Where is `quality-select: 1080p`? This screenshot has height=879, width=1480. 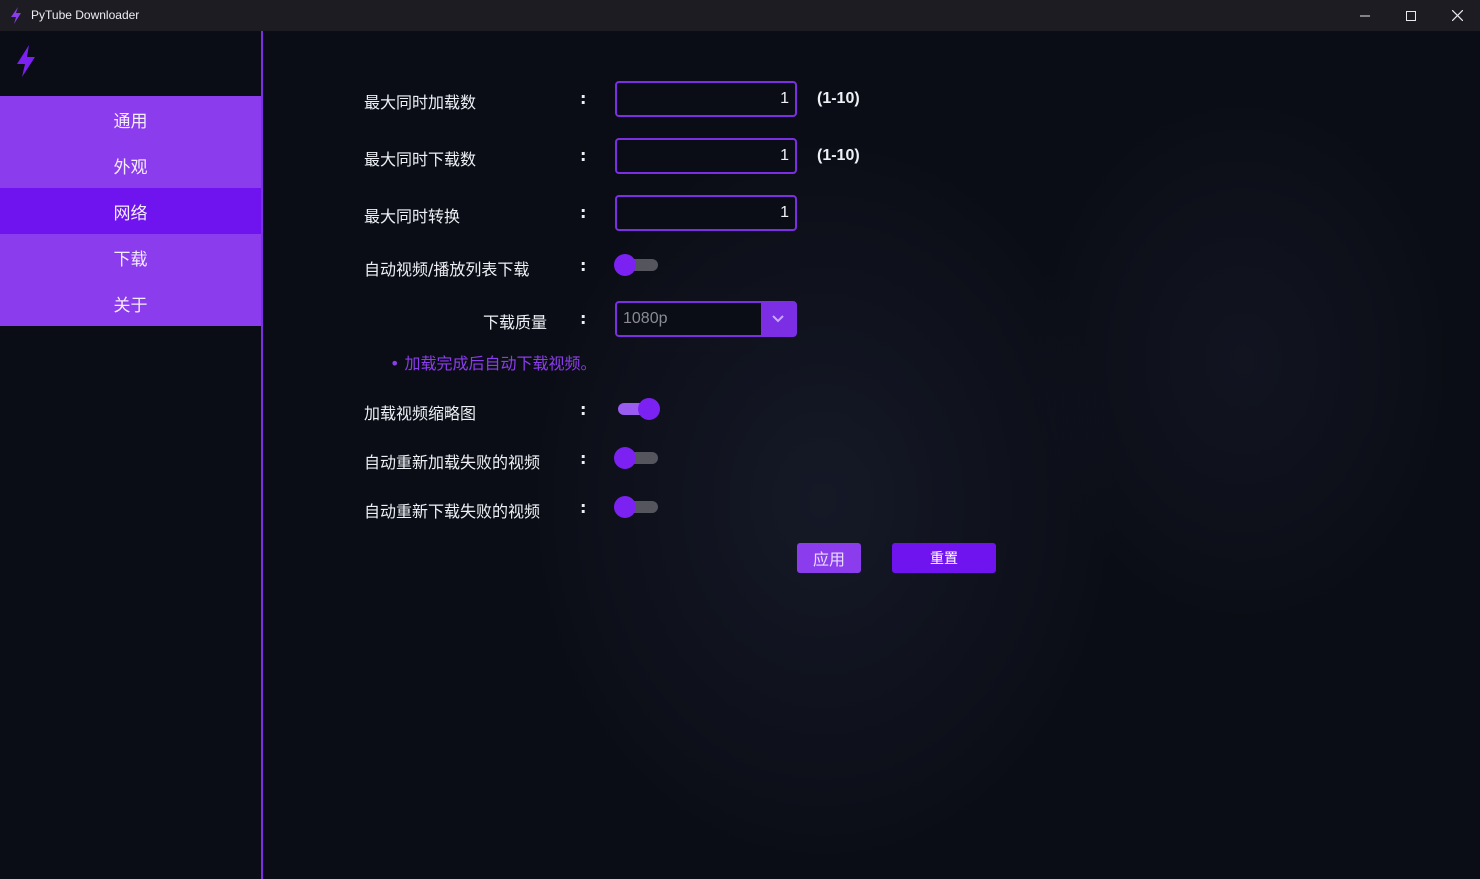 quality-select: 1080p is located at coordinates (706, 319).